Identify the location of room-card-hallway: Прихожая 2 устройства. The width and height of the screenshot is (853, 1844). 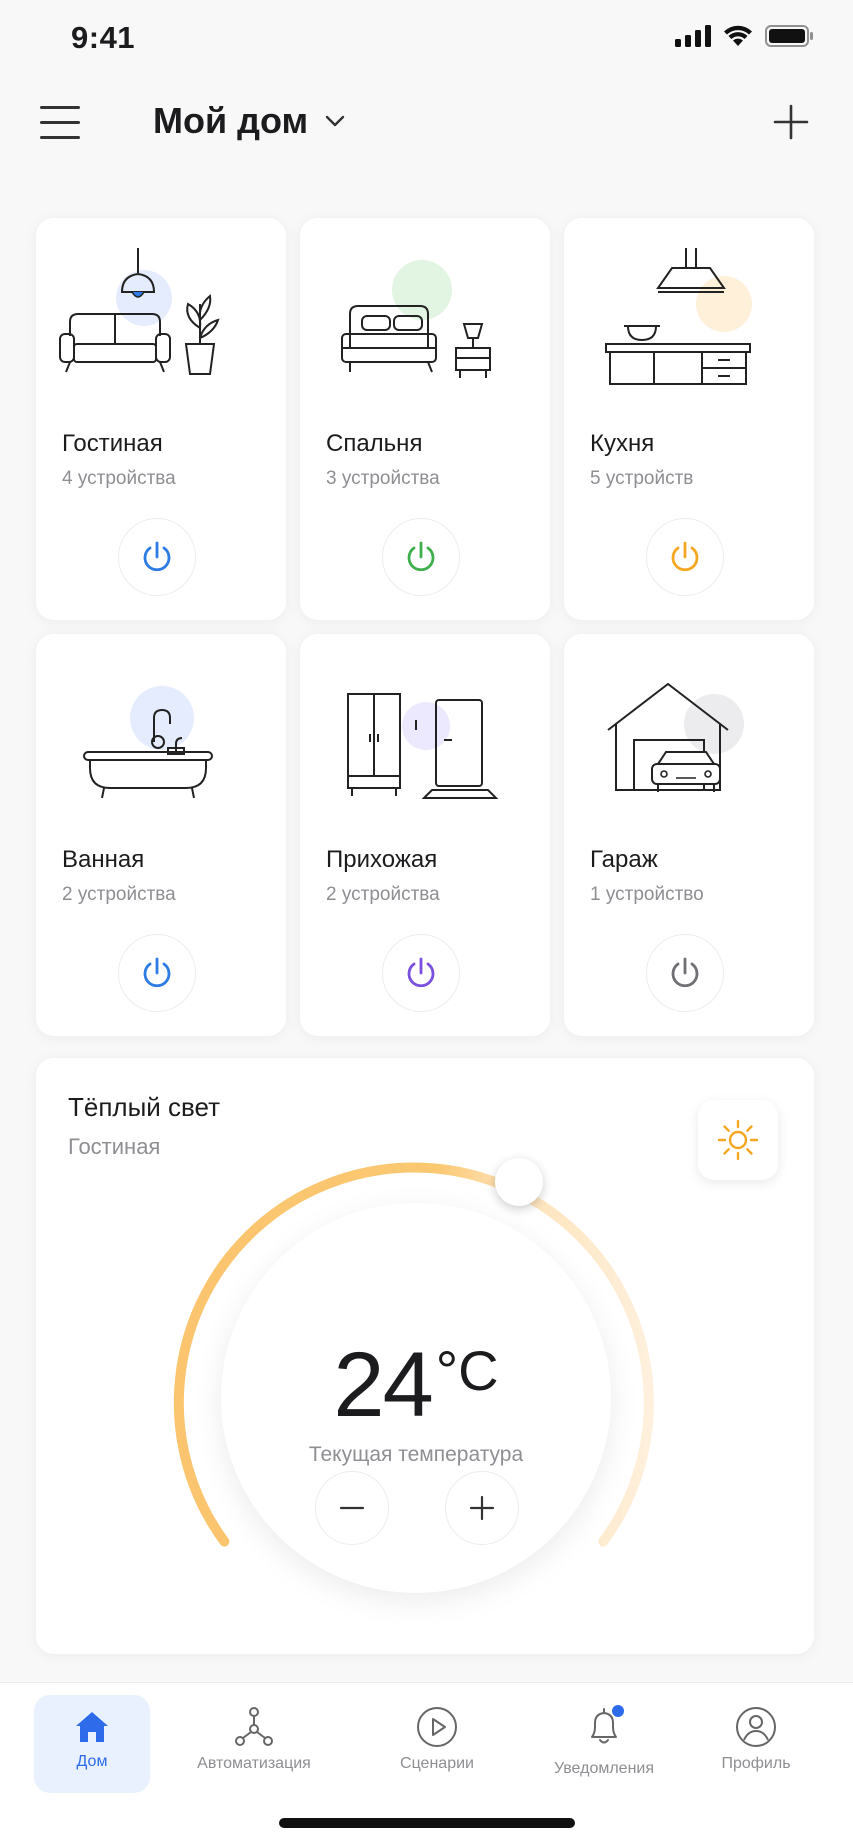
(425, 835).